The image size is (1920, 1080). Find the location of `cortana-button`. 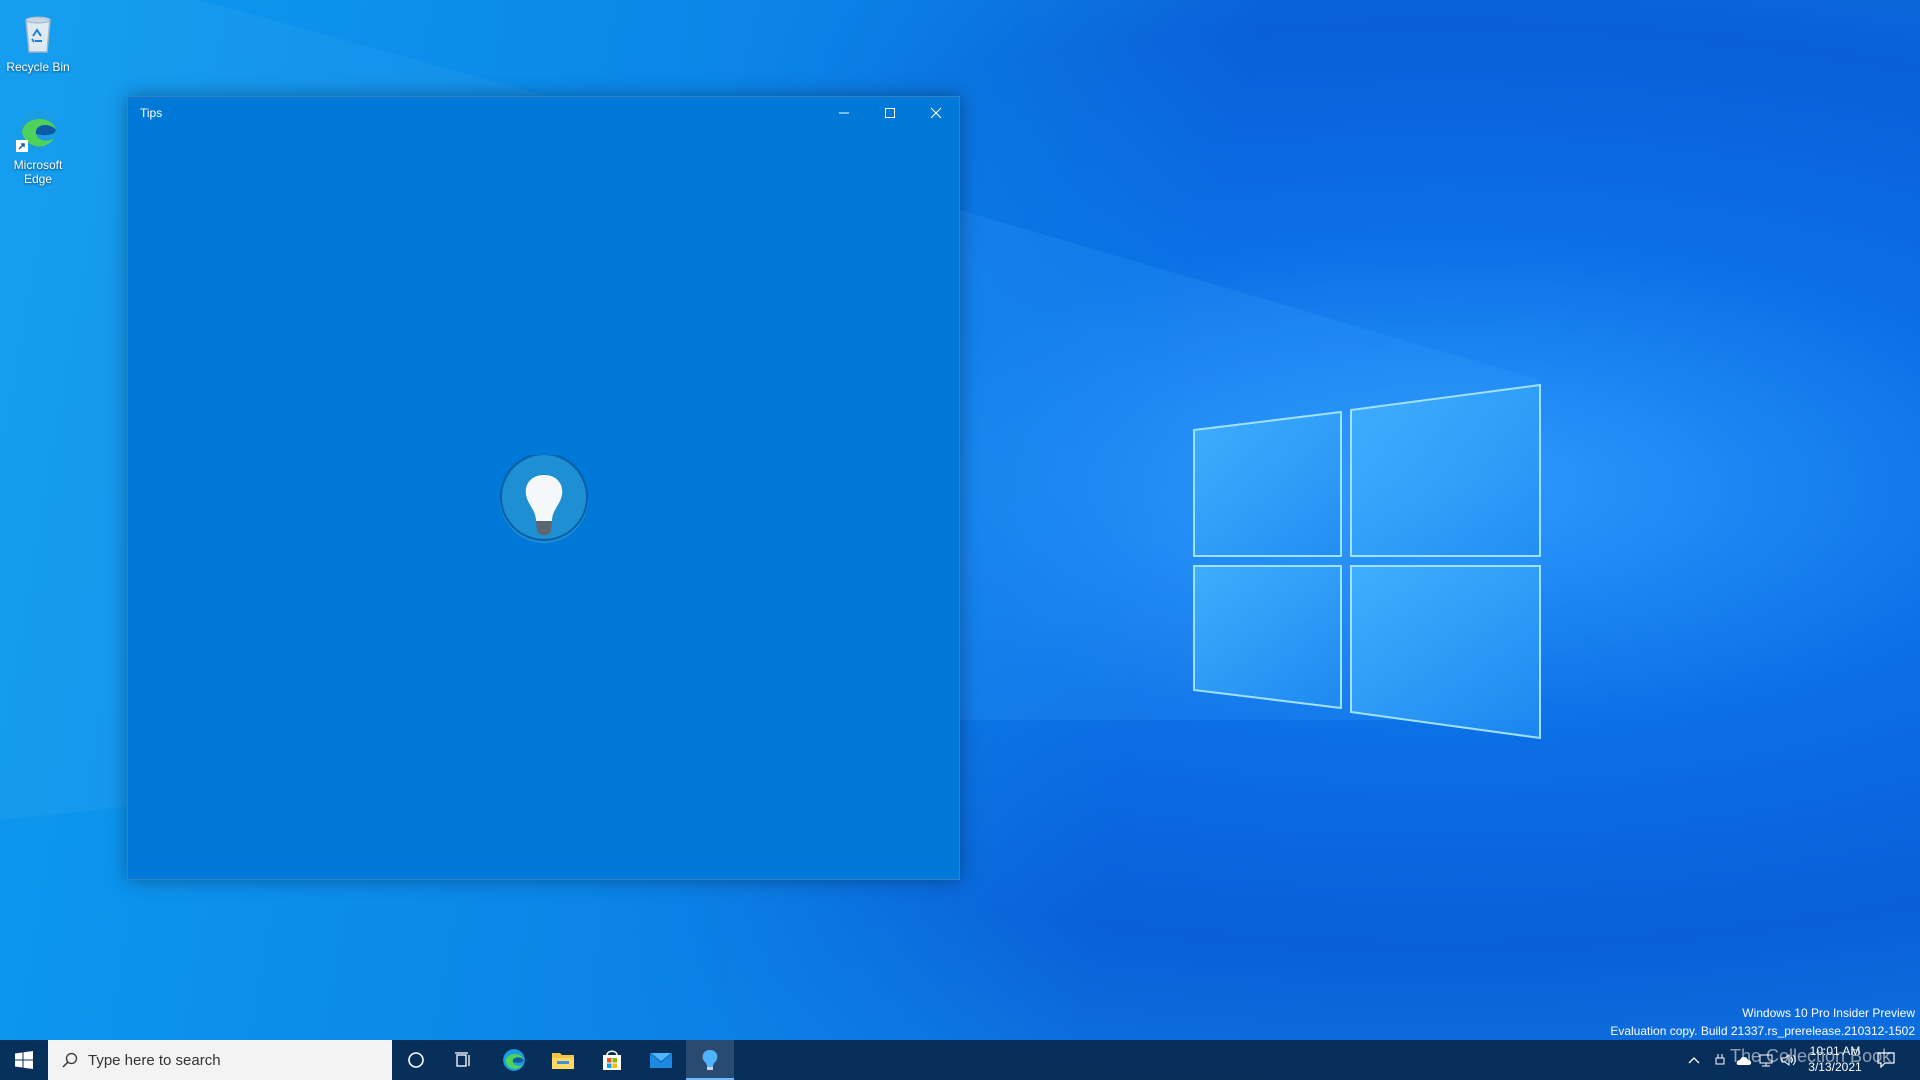

cortana-button is located at coordinates (416, 1060).